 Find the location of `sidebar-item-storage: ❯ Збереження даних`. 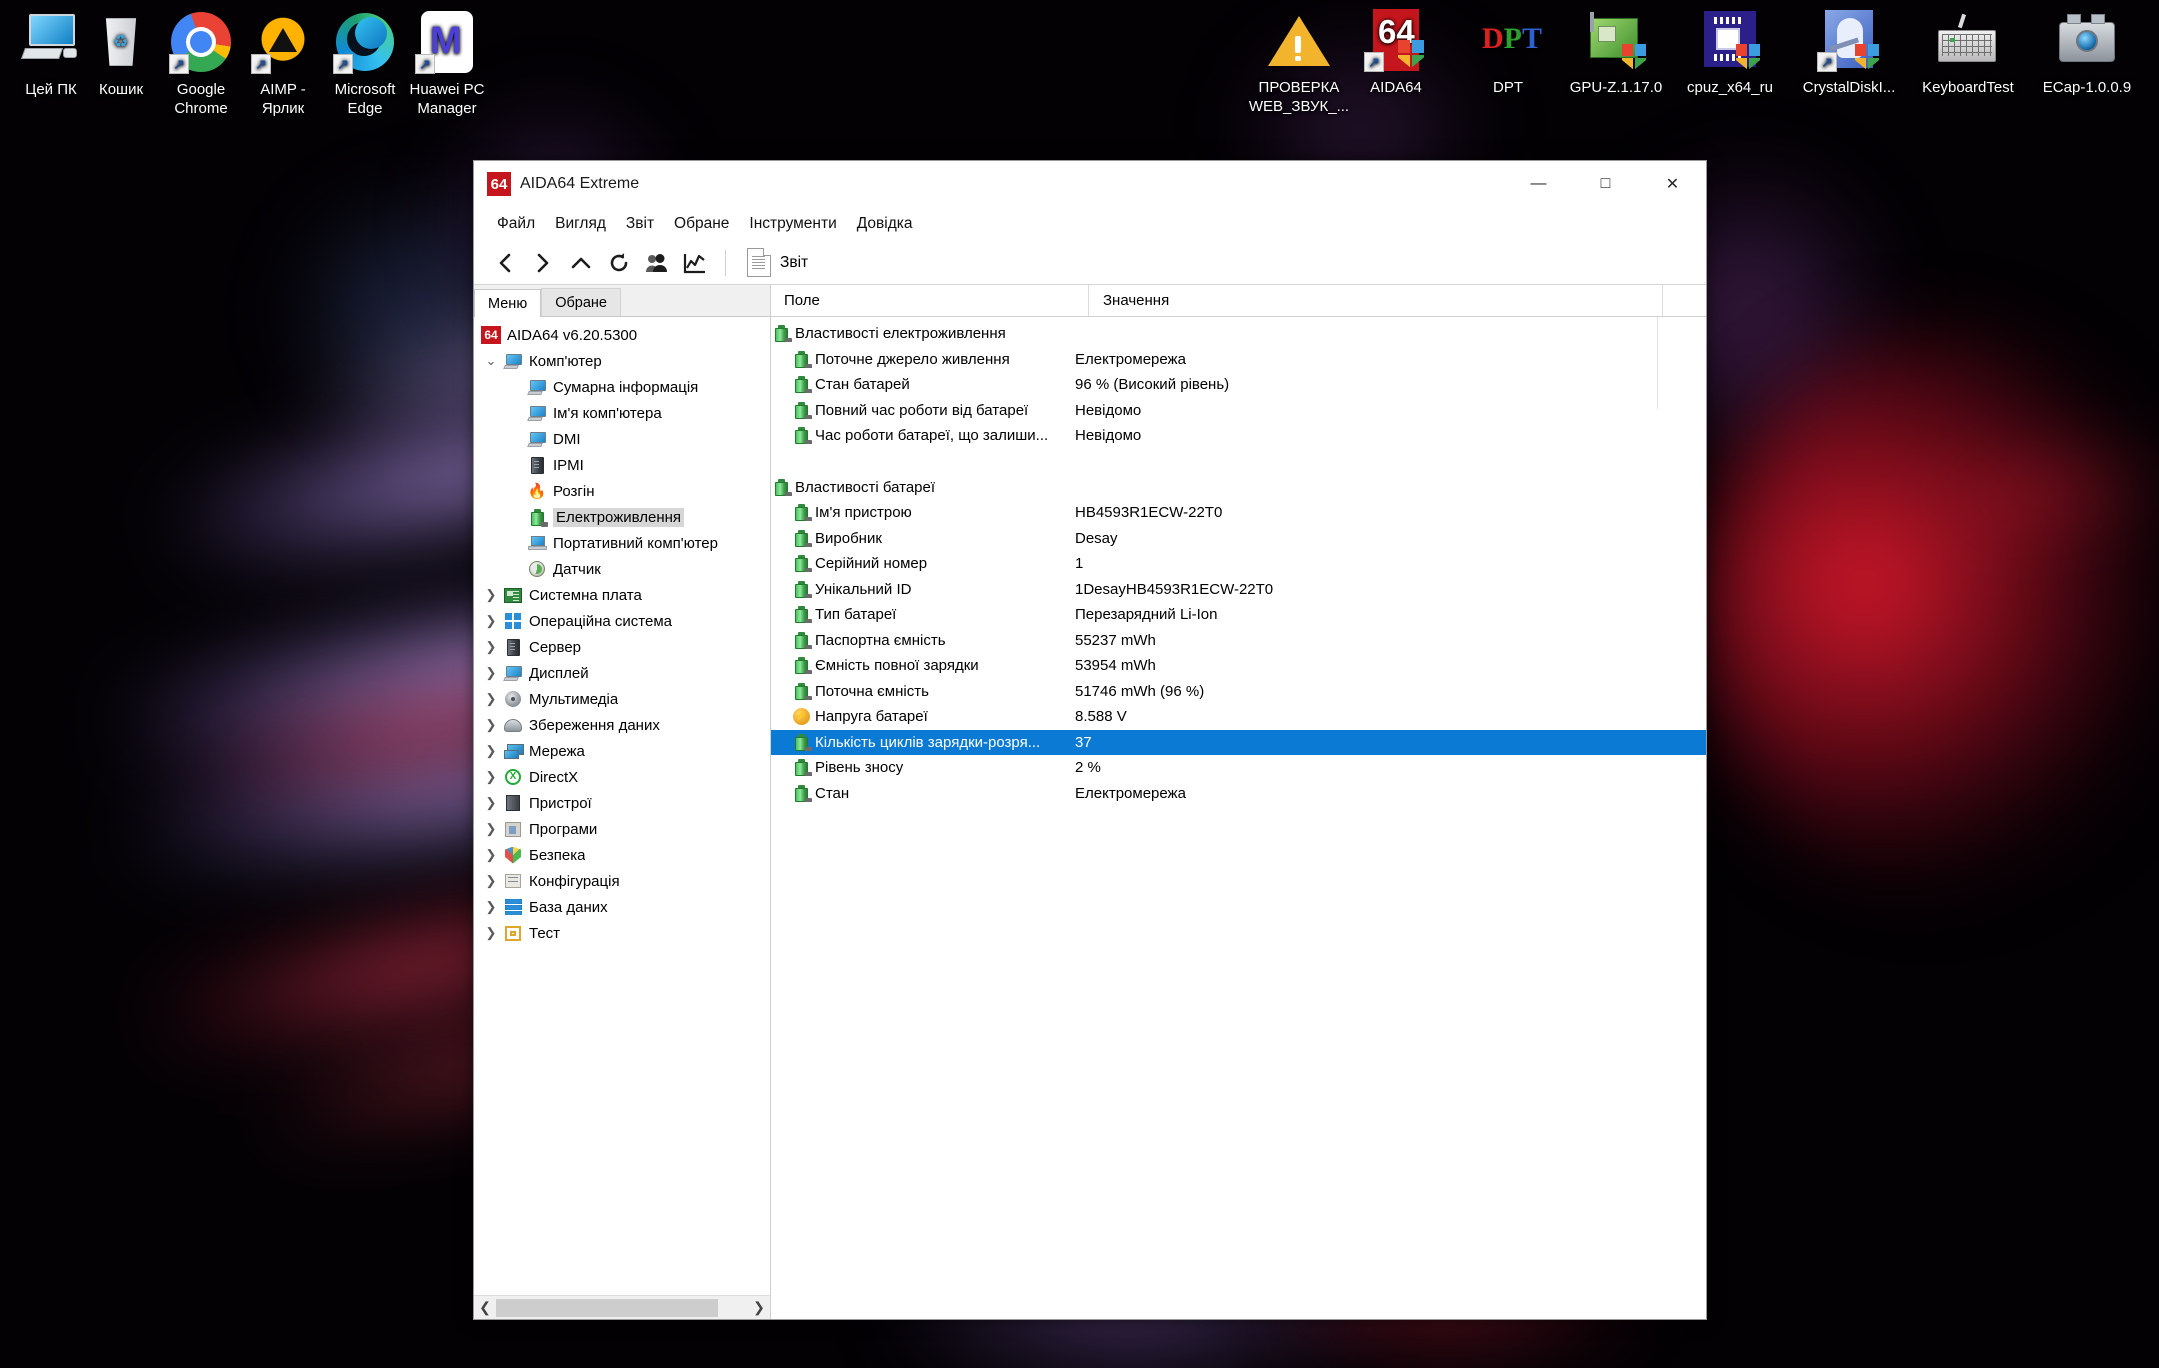

sidebar-item-storage: ❯ Збереження даних is located at coordinates (622, 725).